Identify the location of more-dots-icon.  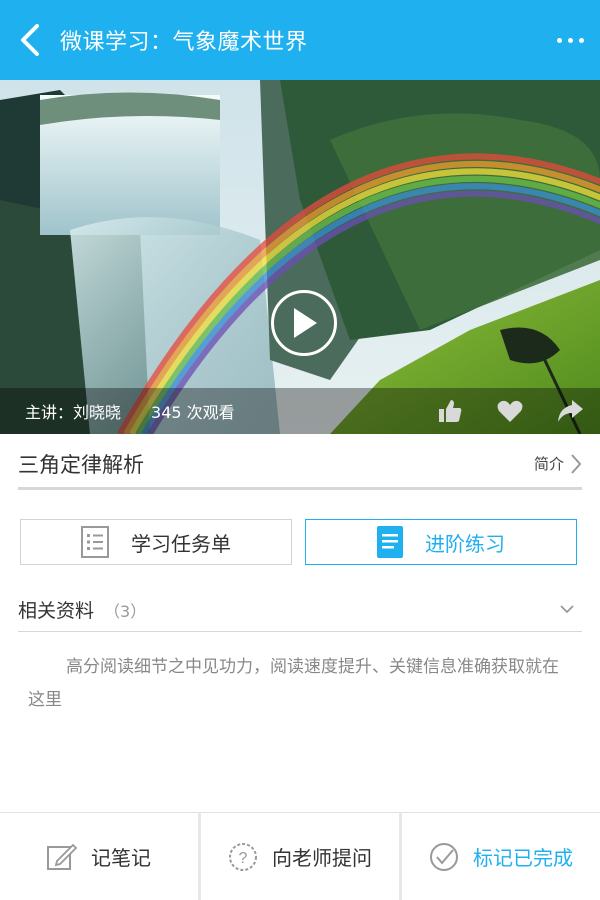
(559, 40).